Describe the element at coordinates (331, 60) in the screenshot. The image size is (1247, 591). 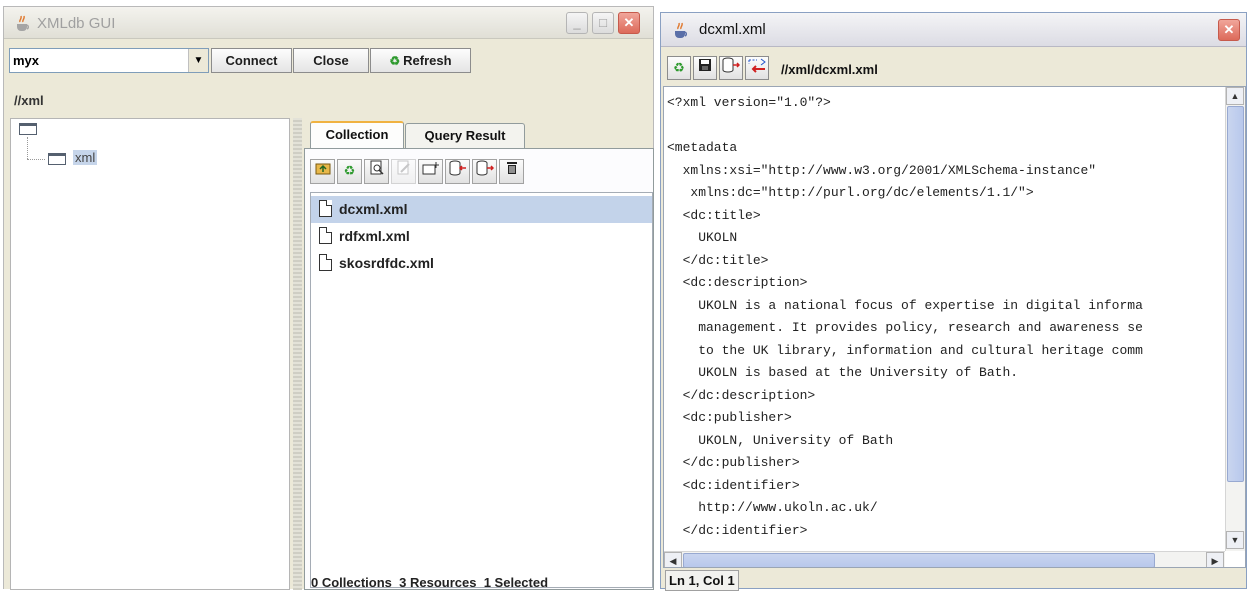
I see `close-button: Close` at that location.